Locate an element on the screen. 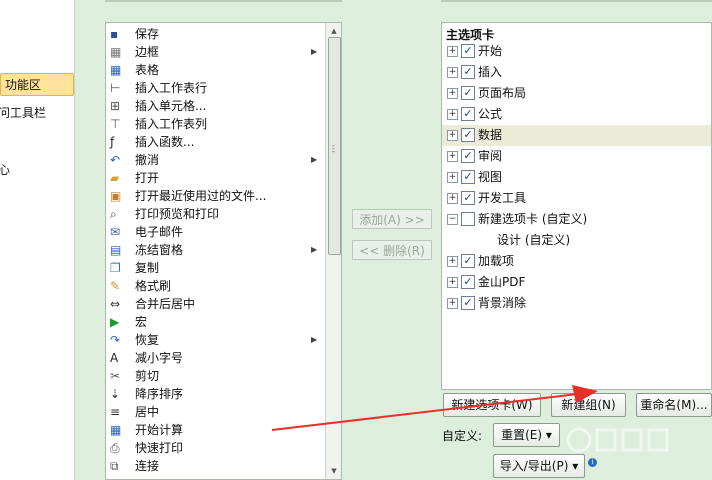 The image size is (712, 480). scroll-down-arrow-icon: ▼ is located at coordinates (333, 471).